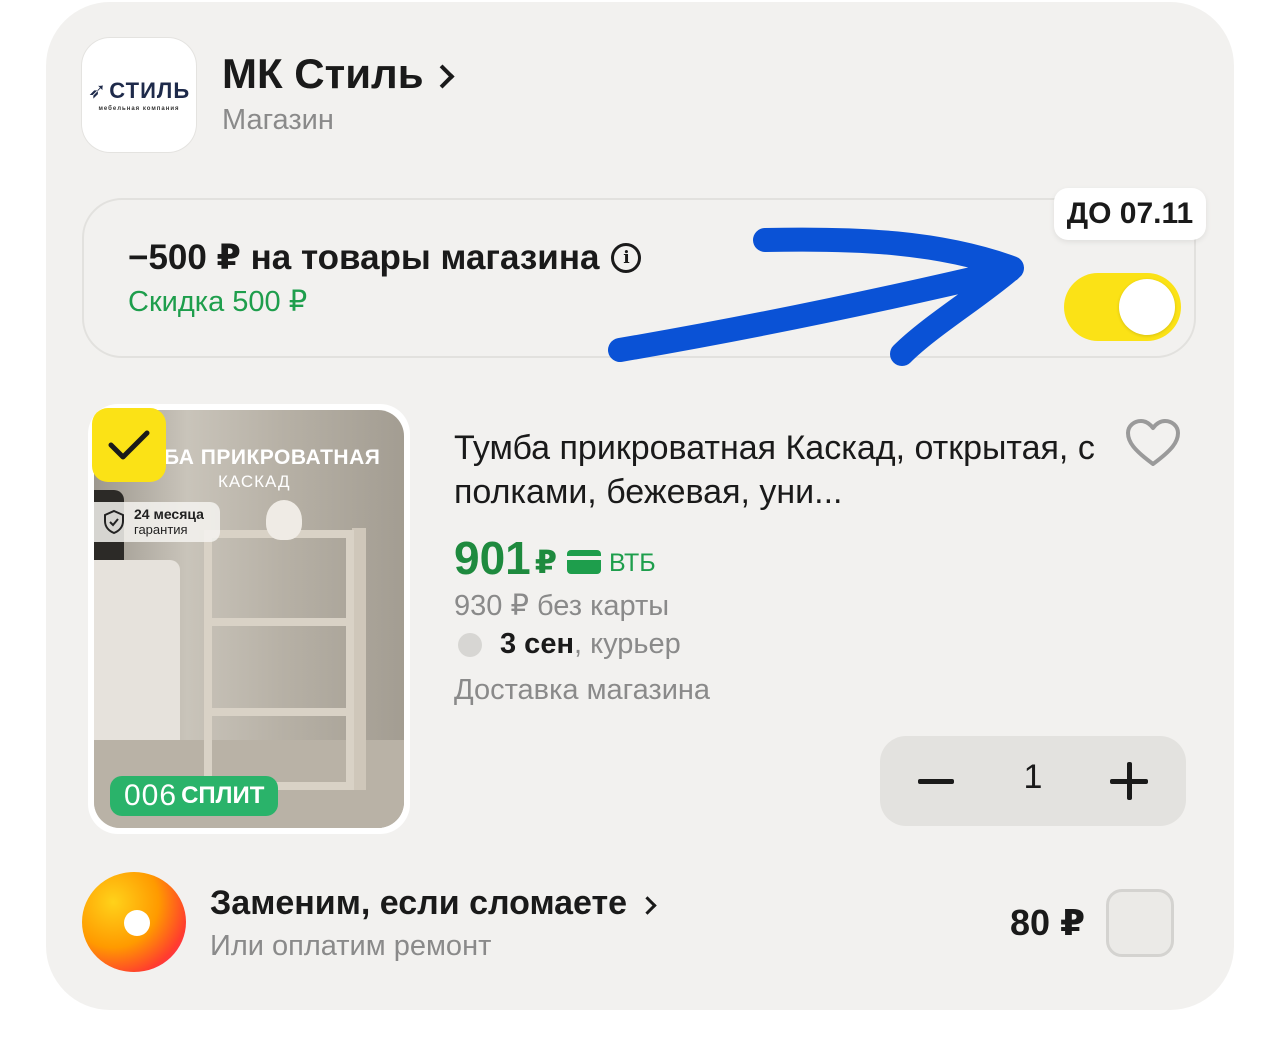 The height and width of the screenshot is (1044, 1280). I want to click on delivery-method: , курьер, so click(627, 644).